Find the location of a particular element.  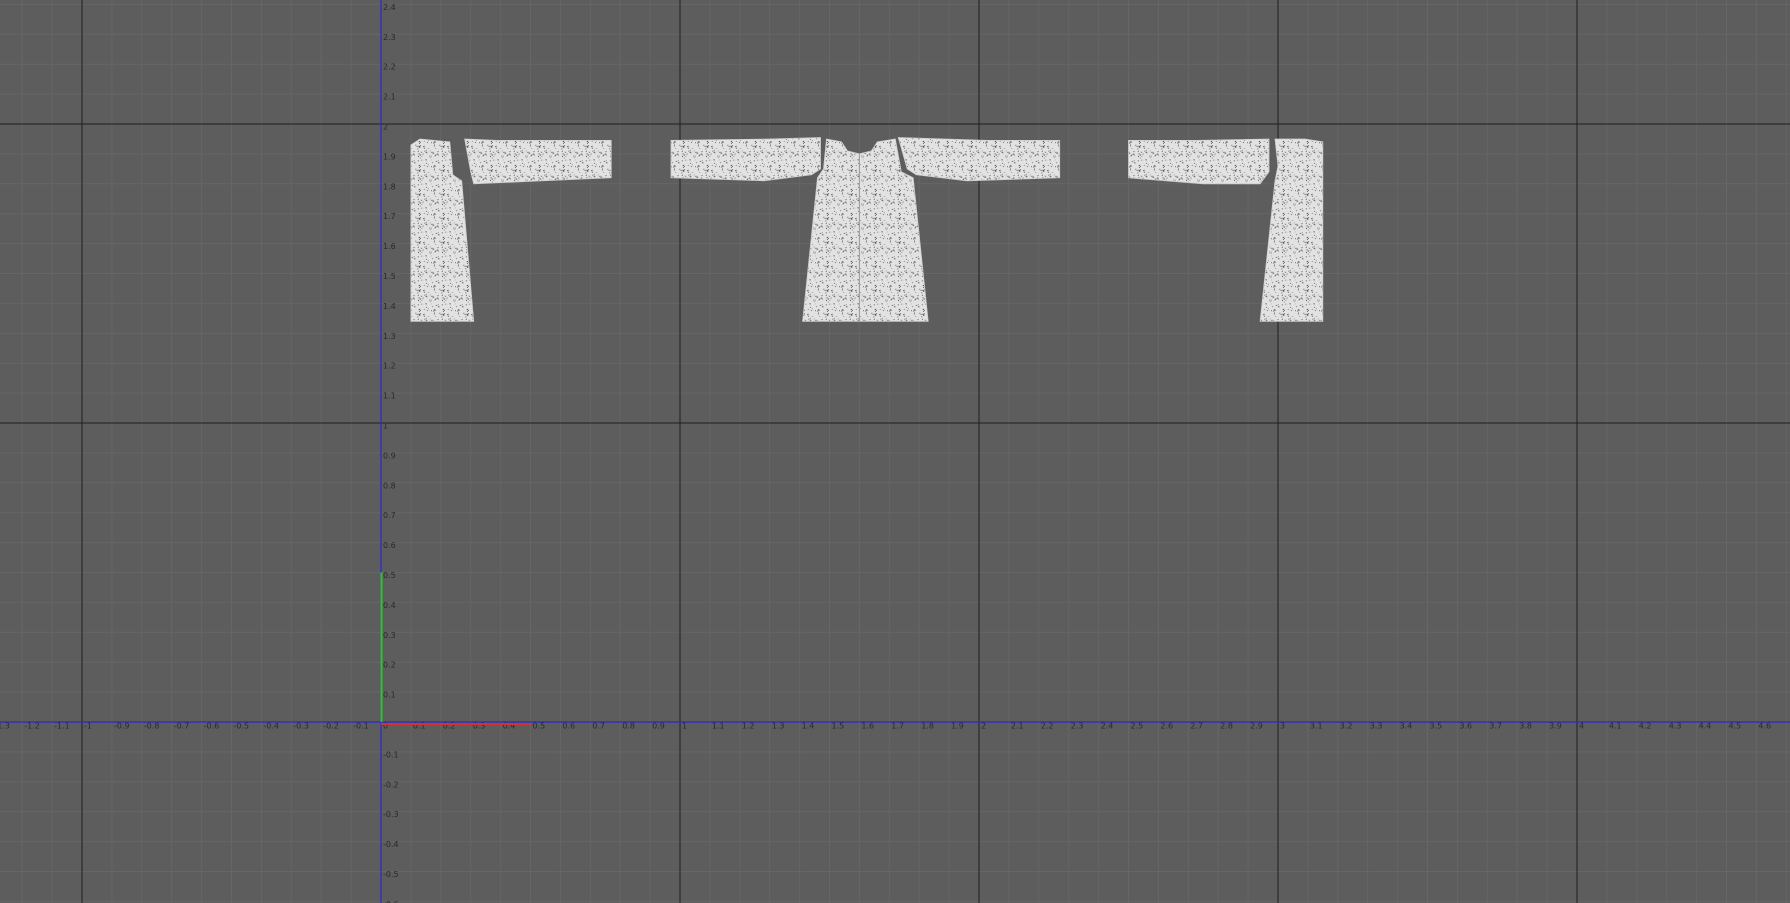

v-tick-label: 2.4 is located at coordinates (389, 7).